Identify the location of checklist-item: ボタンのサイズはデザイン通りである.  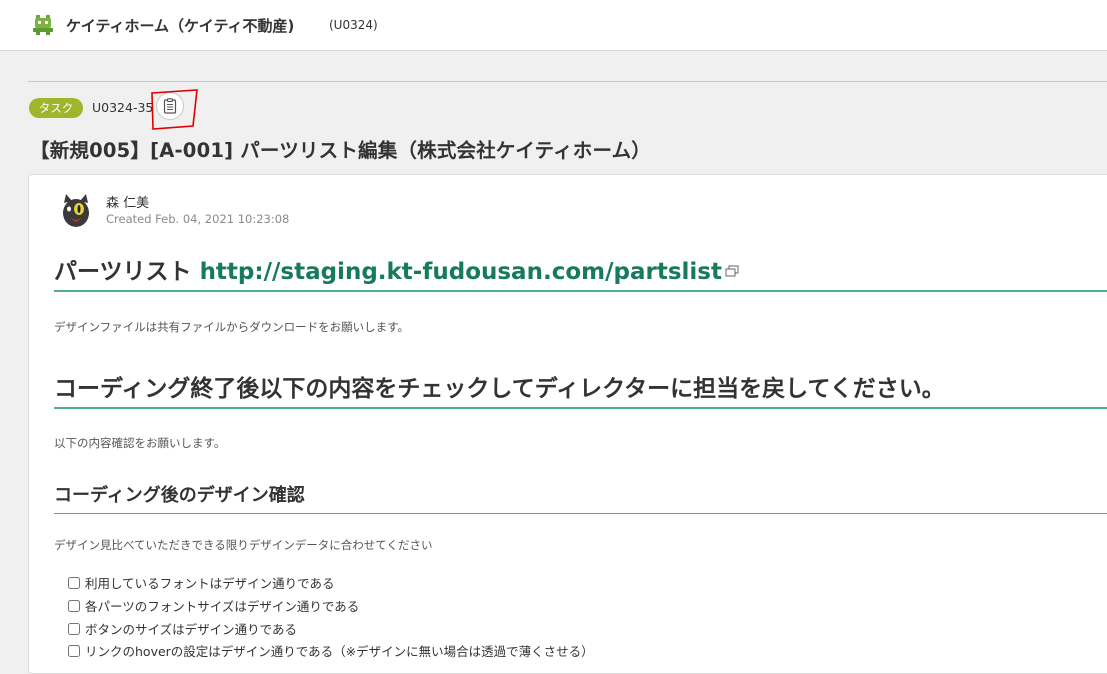
(182, 628).